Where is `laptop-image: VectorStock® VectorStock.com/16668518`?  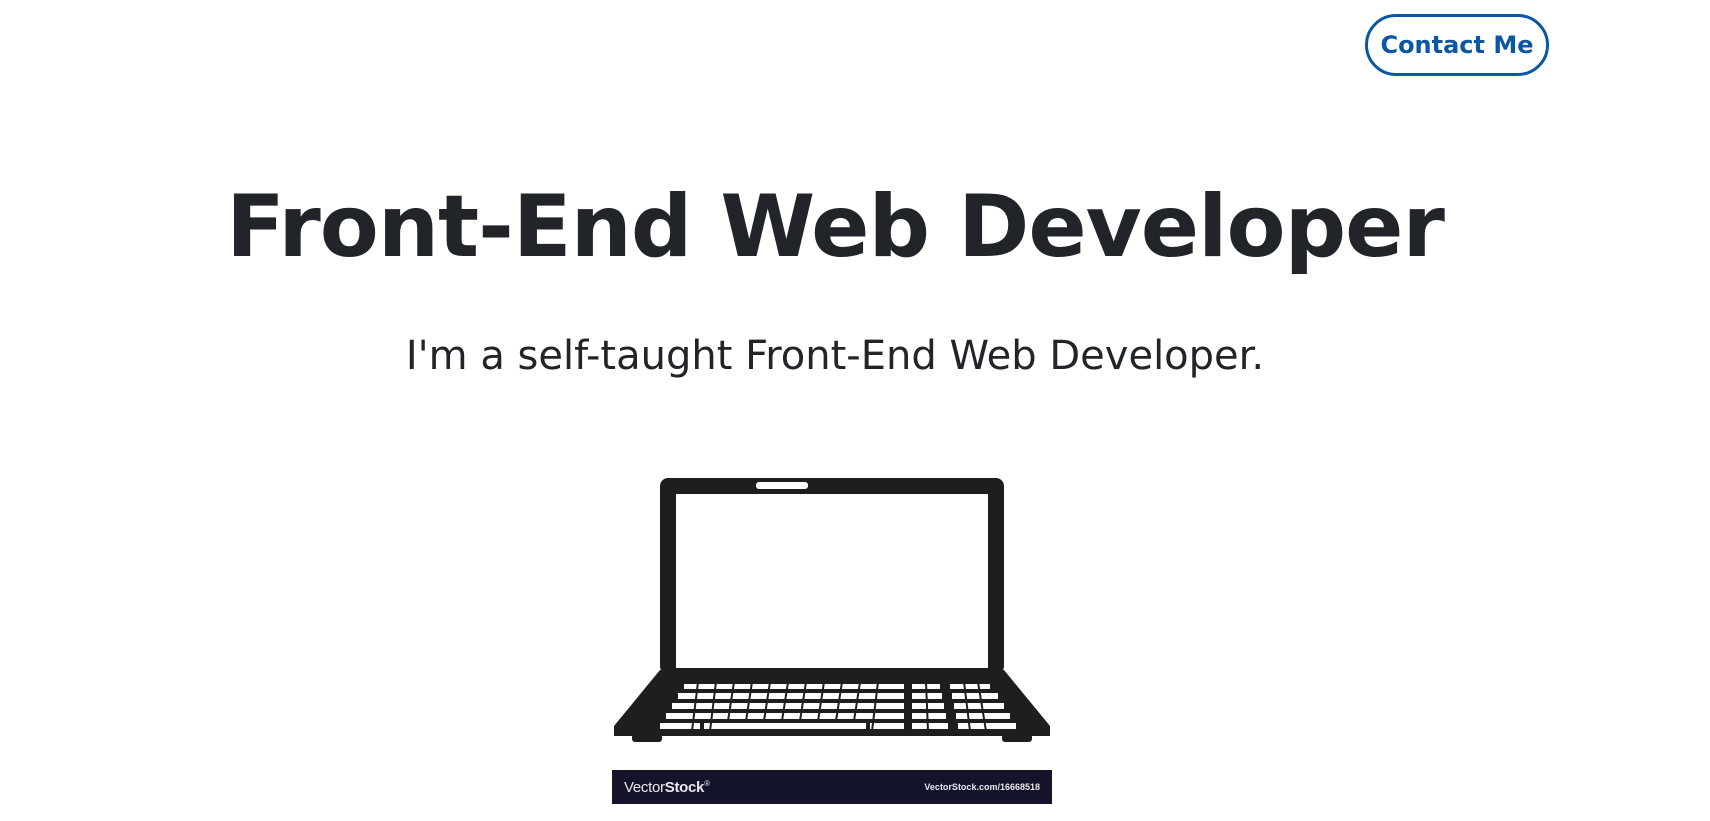 laptop-image: VectorStock® VectorStock.com/16668518 is located at coordinates (832, 639).